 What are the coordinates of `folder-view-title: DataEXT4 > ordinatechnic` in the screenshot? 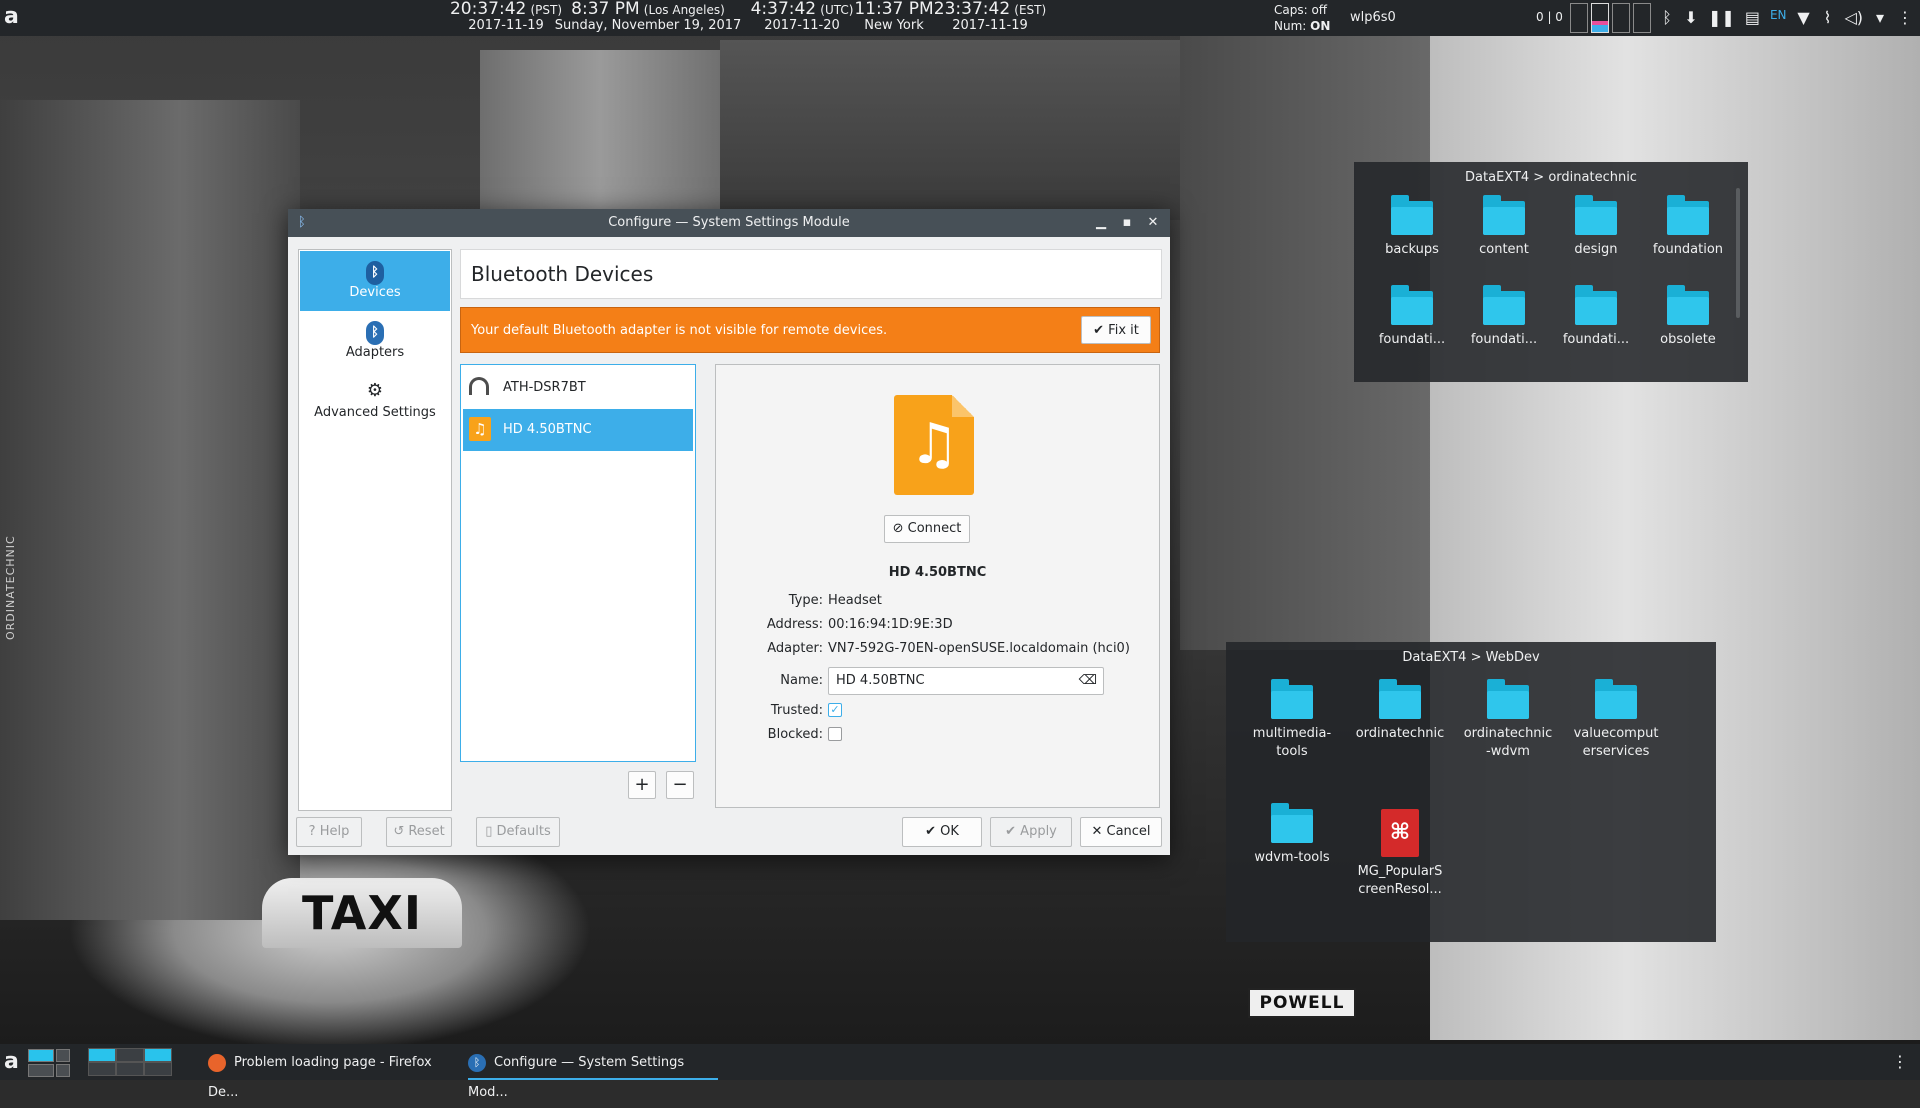 It's located at (1551, 177).